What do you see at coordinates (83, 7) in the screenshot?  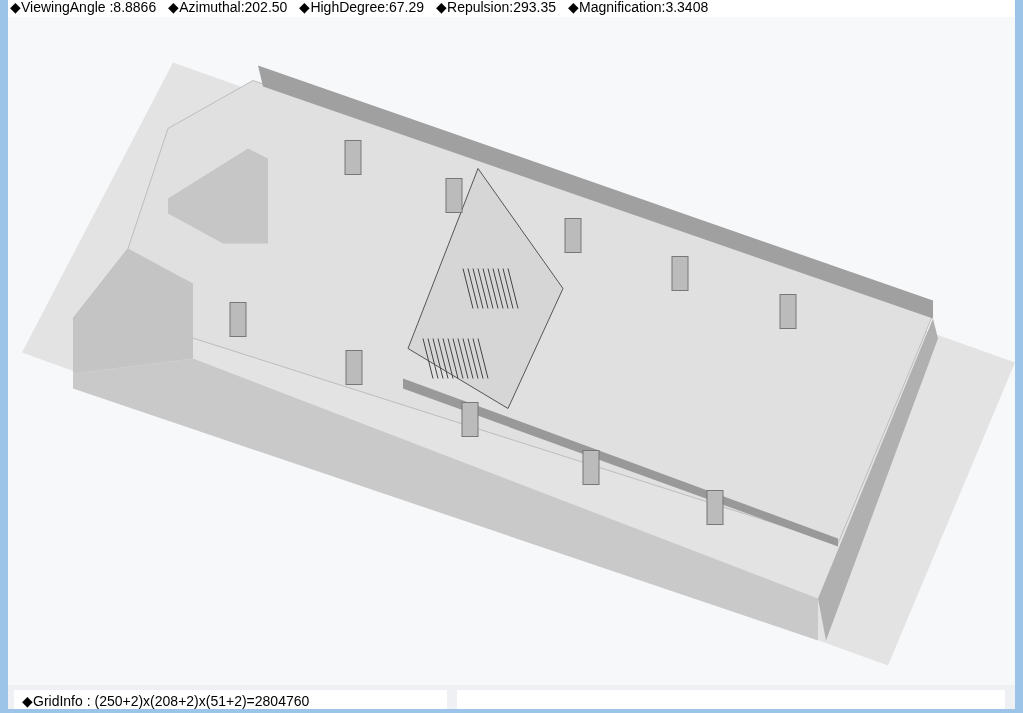 I see `stat-text: ◆ViewingAngle :8.8866` at bounding box center [83, 7].